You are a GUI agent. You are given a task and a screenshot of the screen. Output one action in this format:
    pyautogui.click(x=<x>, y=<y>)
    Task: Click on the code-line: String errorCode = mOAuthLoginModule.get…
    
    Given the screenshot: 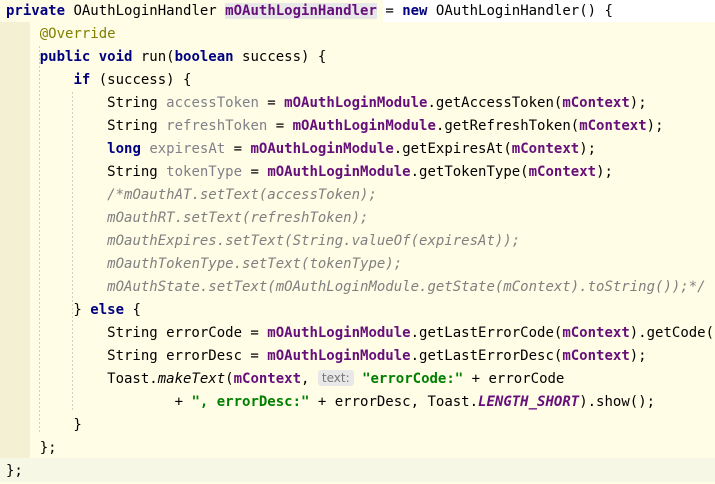 What is the action you would take?
    pyautogui.click(x=360, y=334)
    